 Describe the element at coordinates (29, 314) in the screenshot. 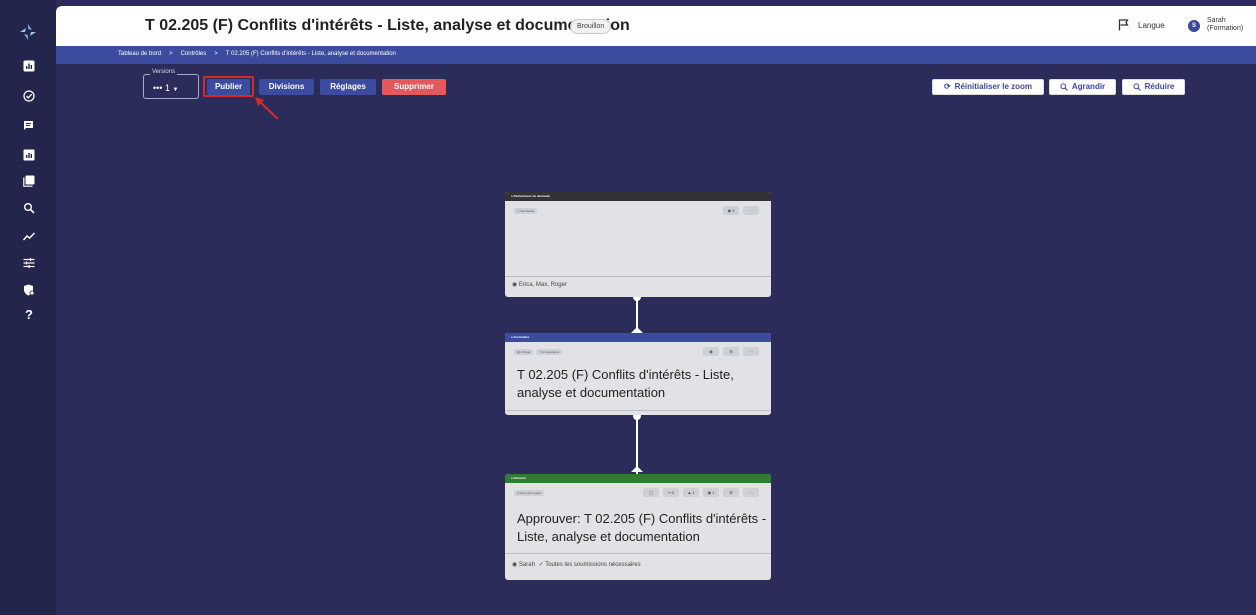

I see `help-icon: ?` at that location.